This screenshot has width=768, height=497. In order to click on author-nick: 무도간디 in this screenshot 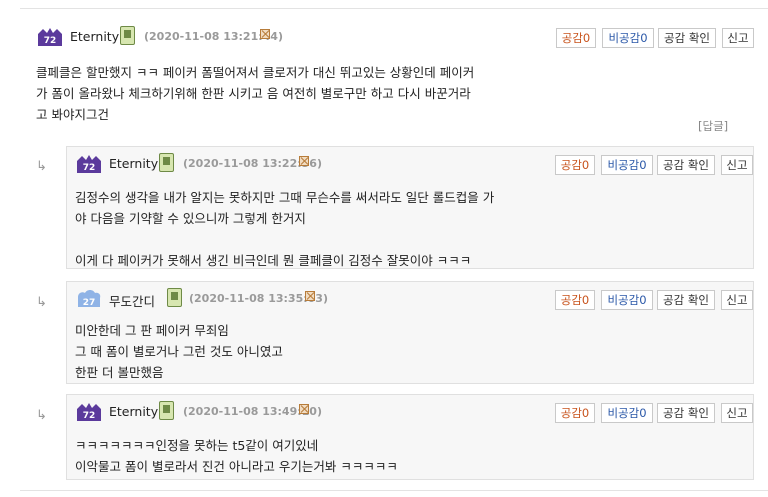, I will do `click(132, 300)`.